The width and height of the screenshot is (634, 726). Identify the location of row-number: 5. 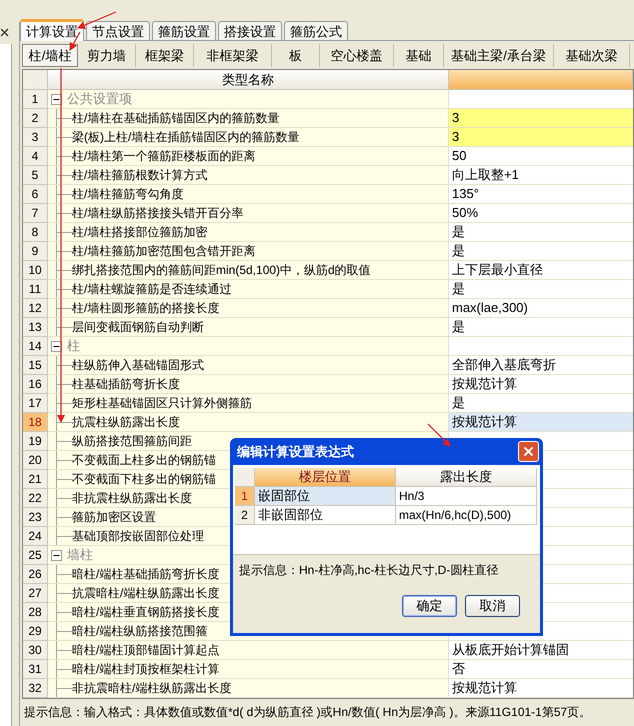
(35, 175).